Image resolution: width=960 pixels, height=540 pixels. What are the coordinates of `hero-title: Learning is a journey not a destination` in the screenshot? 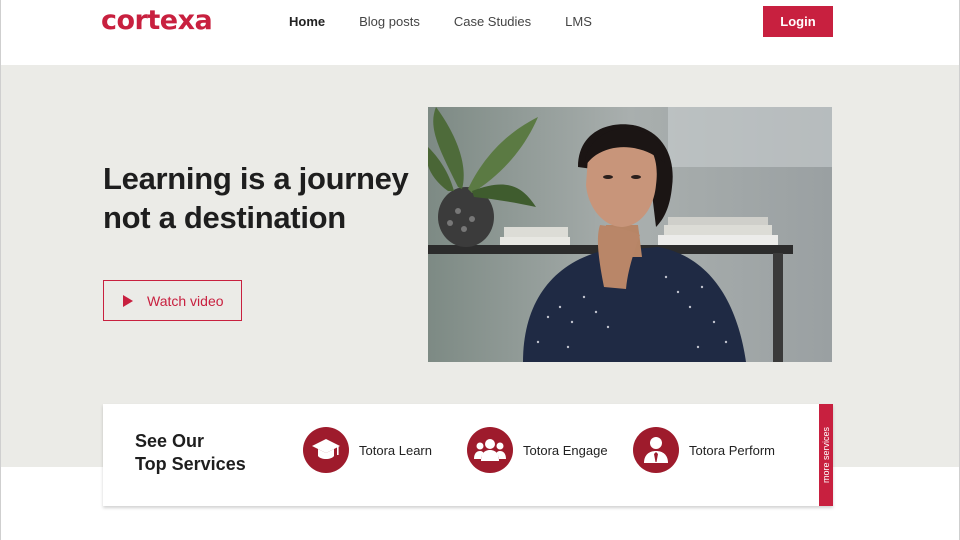 It's located at (263, 198).